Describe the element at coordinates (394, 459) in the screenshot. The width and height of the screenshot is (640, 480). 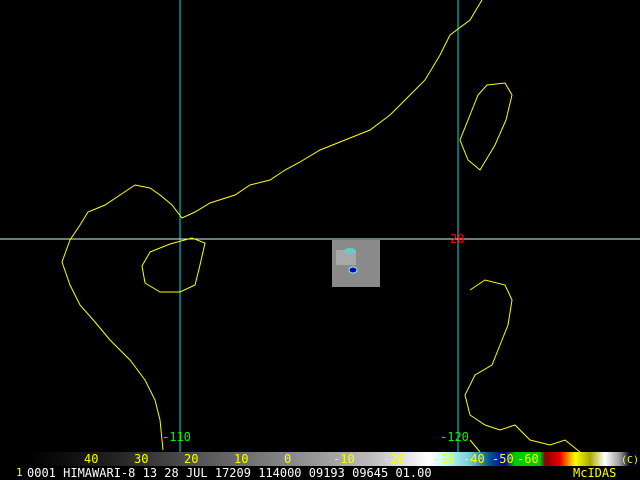
I see `scale-tick: -20` at that location.